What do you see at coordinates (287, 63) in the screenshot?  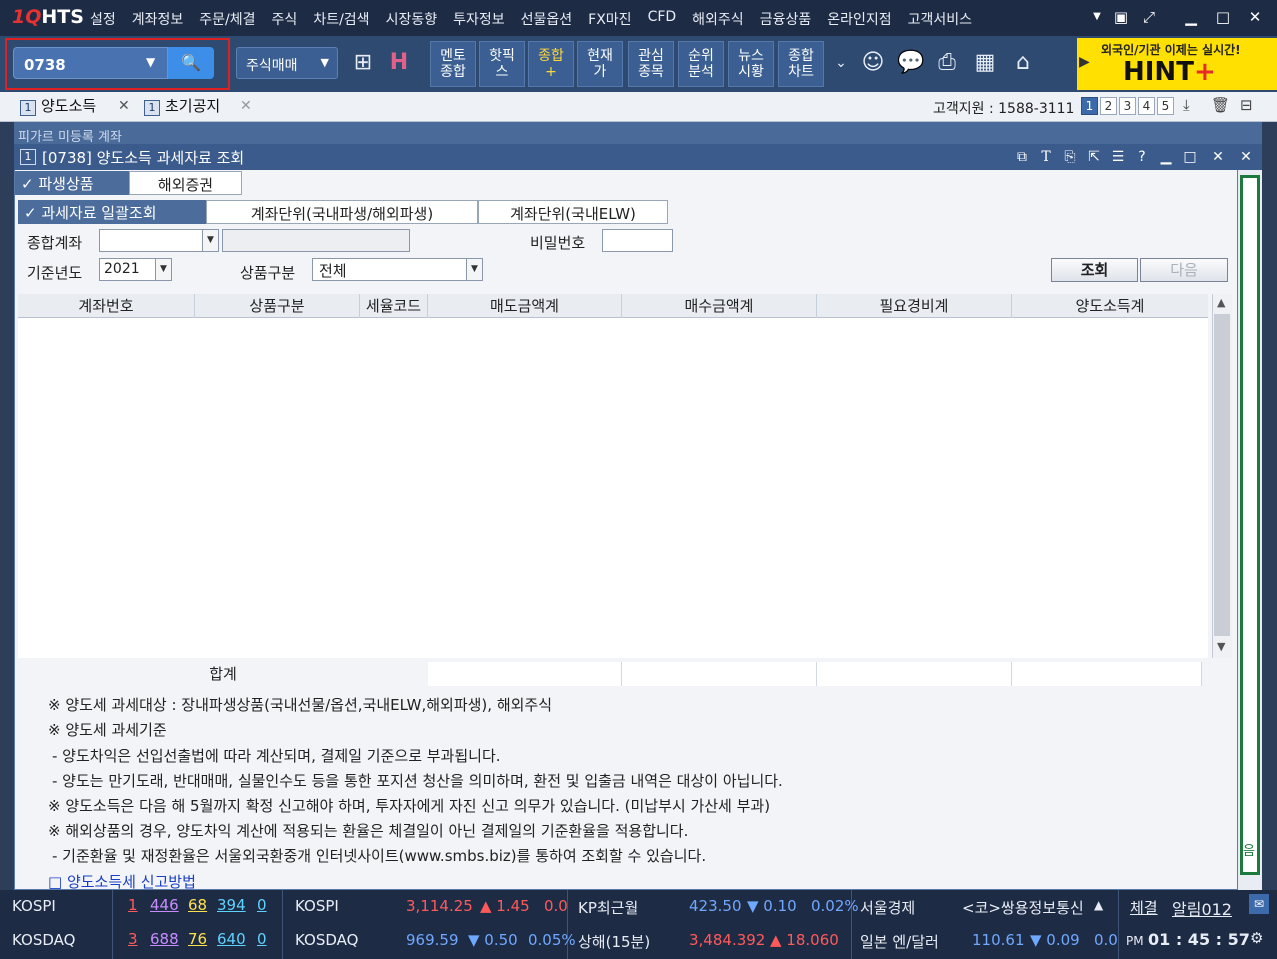 I see `trade-select: 주식매매 ▼` at bounding box center [287, 63].